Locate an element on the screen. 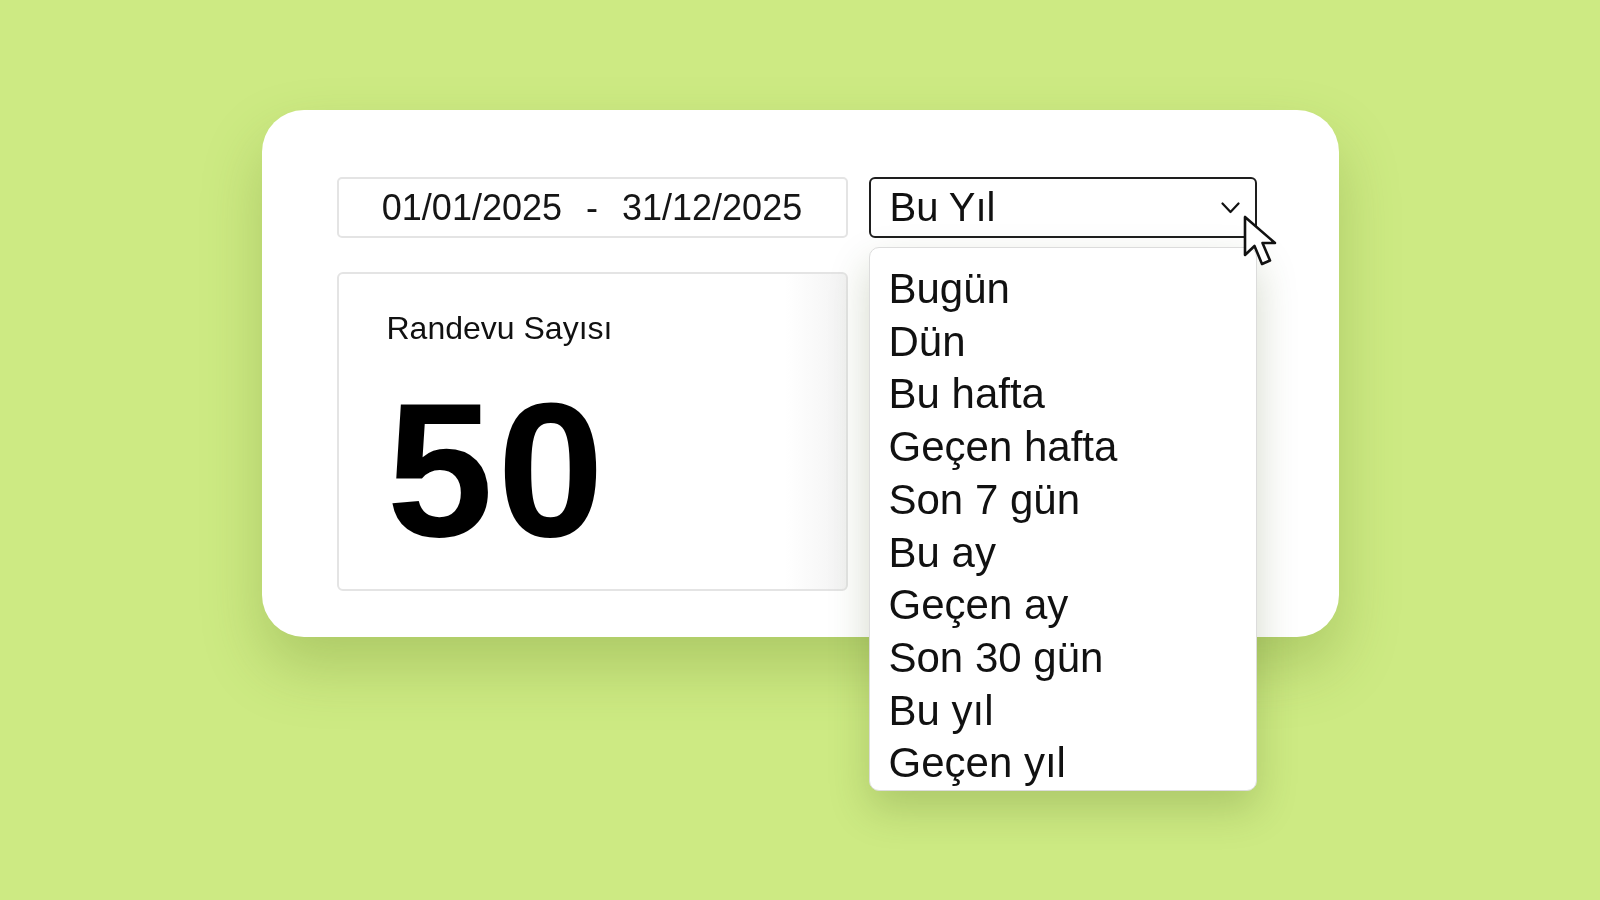 The width and height of the screenshot is (1600, 900). period-option: Geçen yıl is located at coordinates (977, 764).